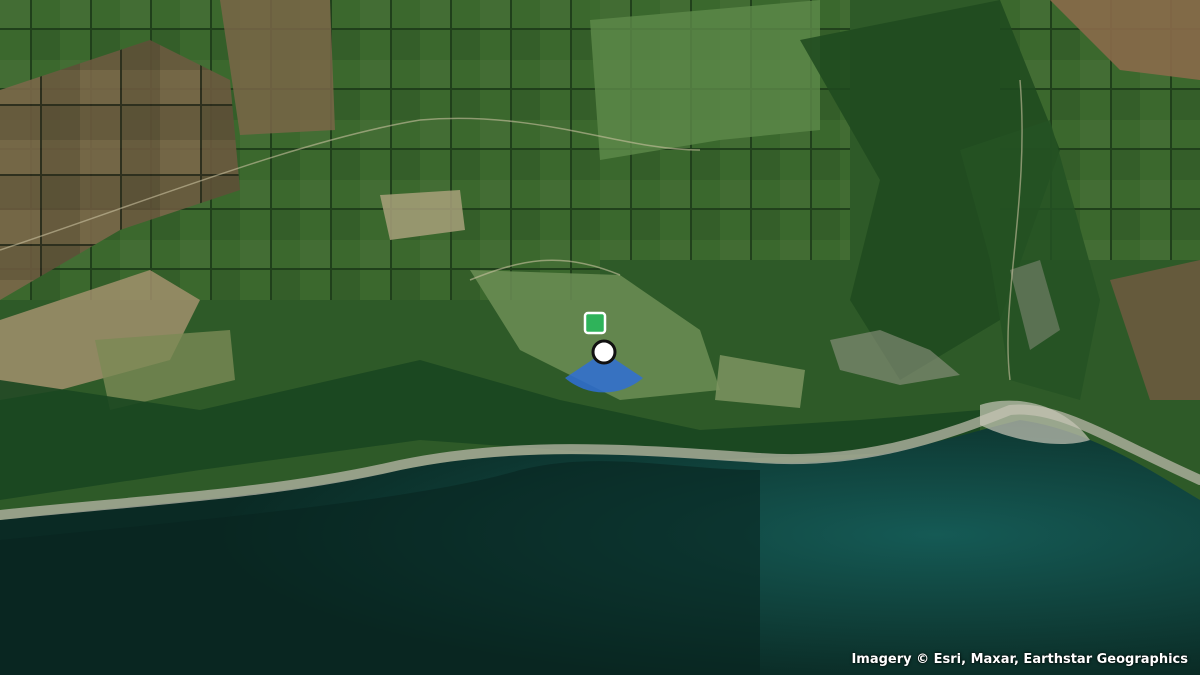 Image resolution: width=1200 pixels, height=675 pixels. I want to click on square-marker-icon, so click(595, 323).